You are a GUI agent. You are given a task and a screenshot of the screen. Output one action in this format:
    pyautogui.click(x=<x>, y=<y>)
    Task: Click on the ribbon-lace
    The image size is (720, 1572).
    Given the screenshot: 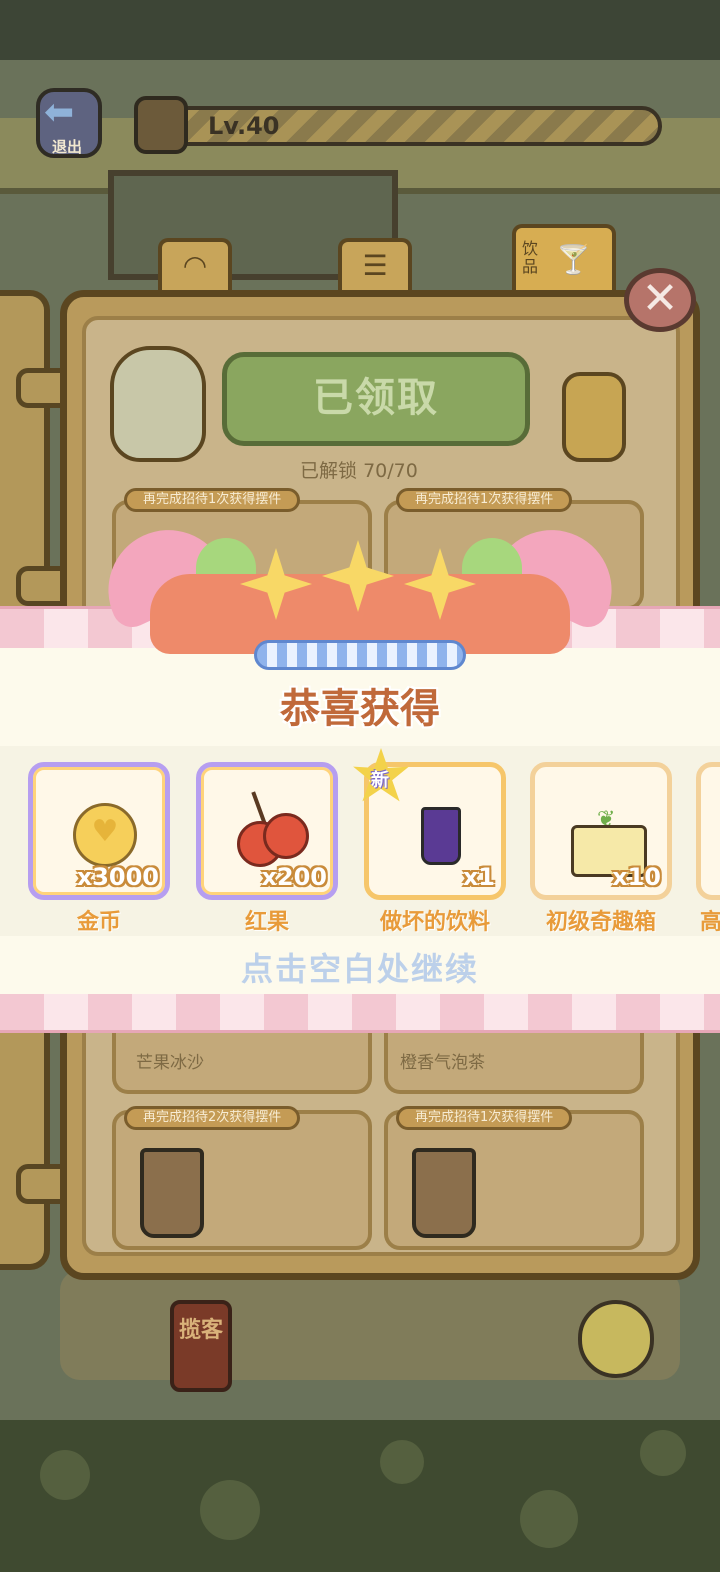 What is the action you would take?
    pyautogui.click(x=360, y=655)
    